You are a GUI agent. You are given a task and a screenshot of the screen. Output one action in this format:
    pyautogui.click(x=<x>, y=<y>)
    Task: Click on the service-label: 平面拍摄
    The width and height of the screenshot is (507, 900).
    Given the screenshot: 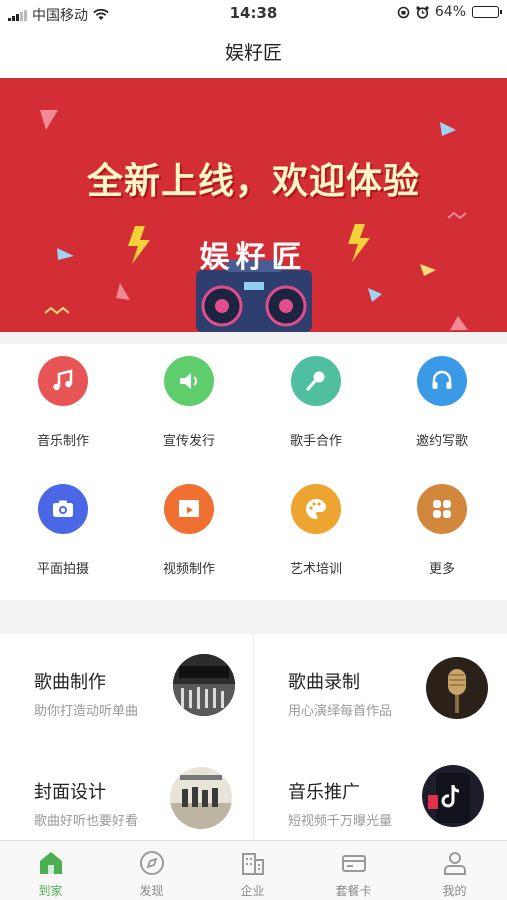 What is the action you would take?
    pyautogui.click(x=62, y=569)
    